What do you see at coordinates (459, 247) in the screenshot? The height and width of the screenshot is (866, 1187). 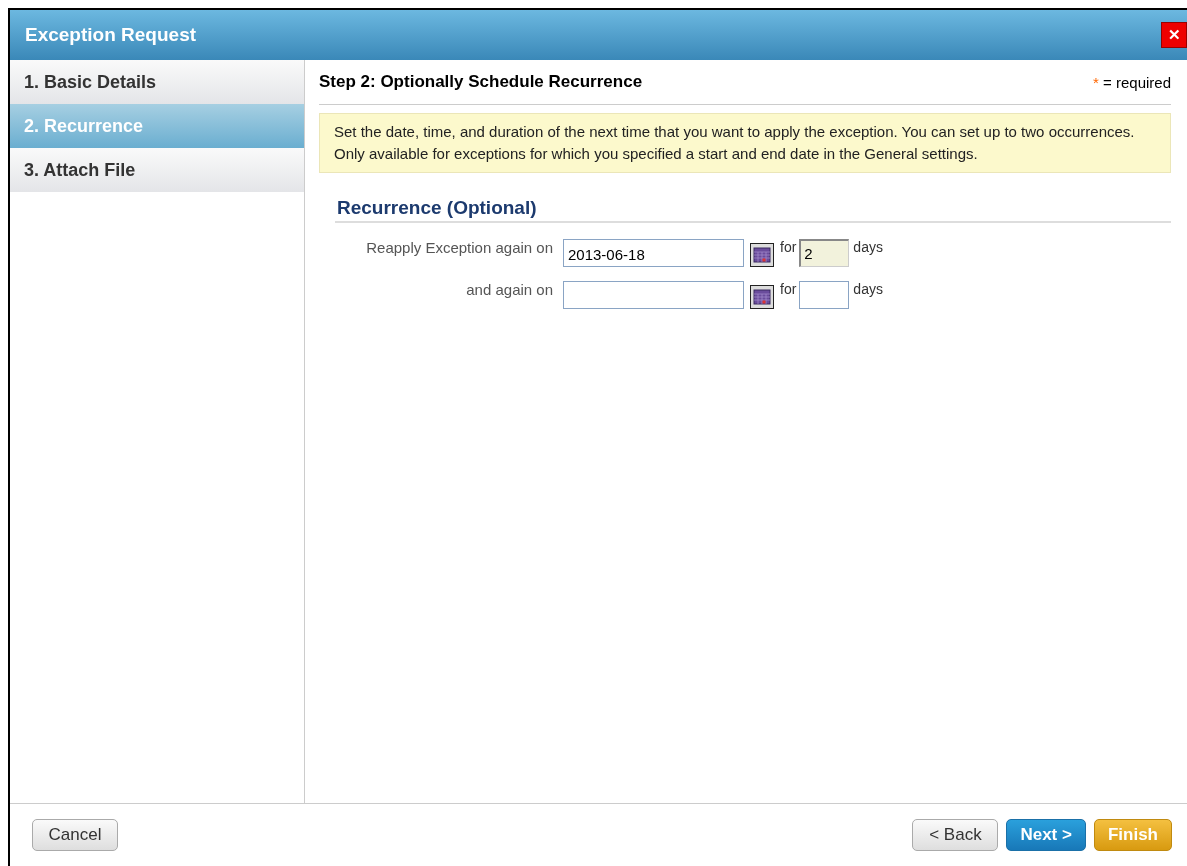 I see `field-label: Reapply Exception again on` at bounding box center [459, 247].